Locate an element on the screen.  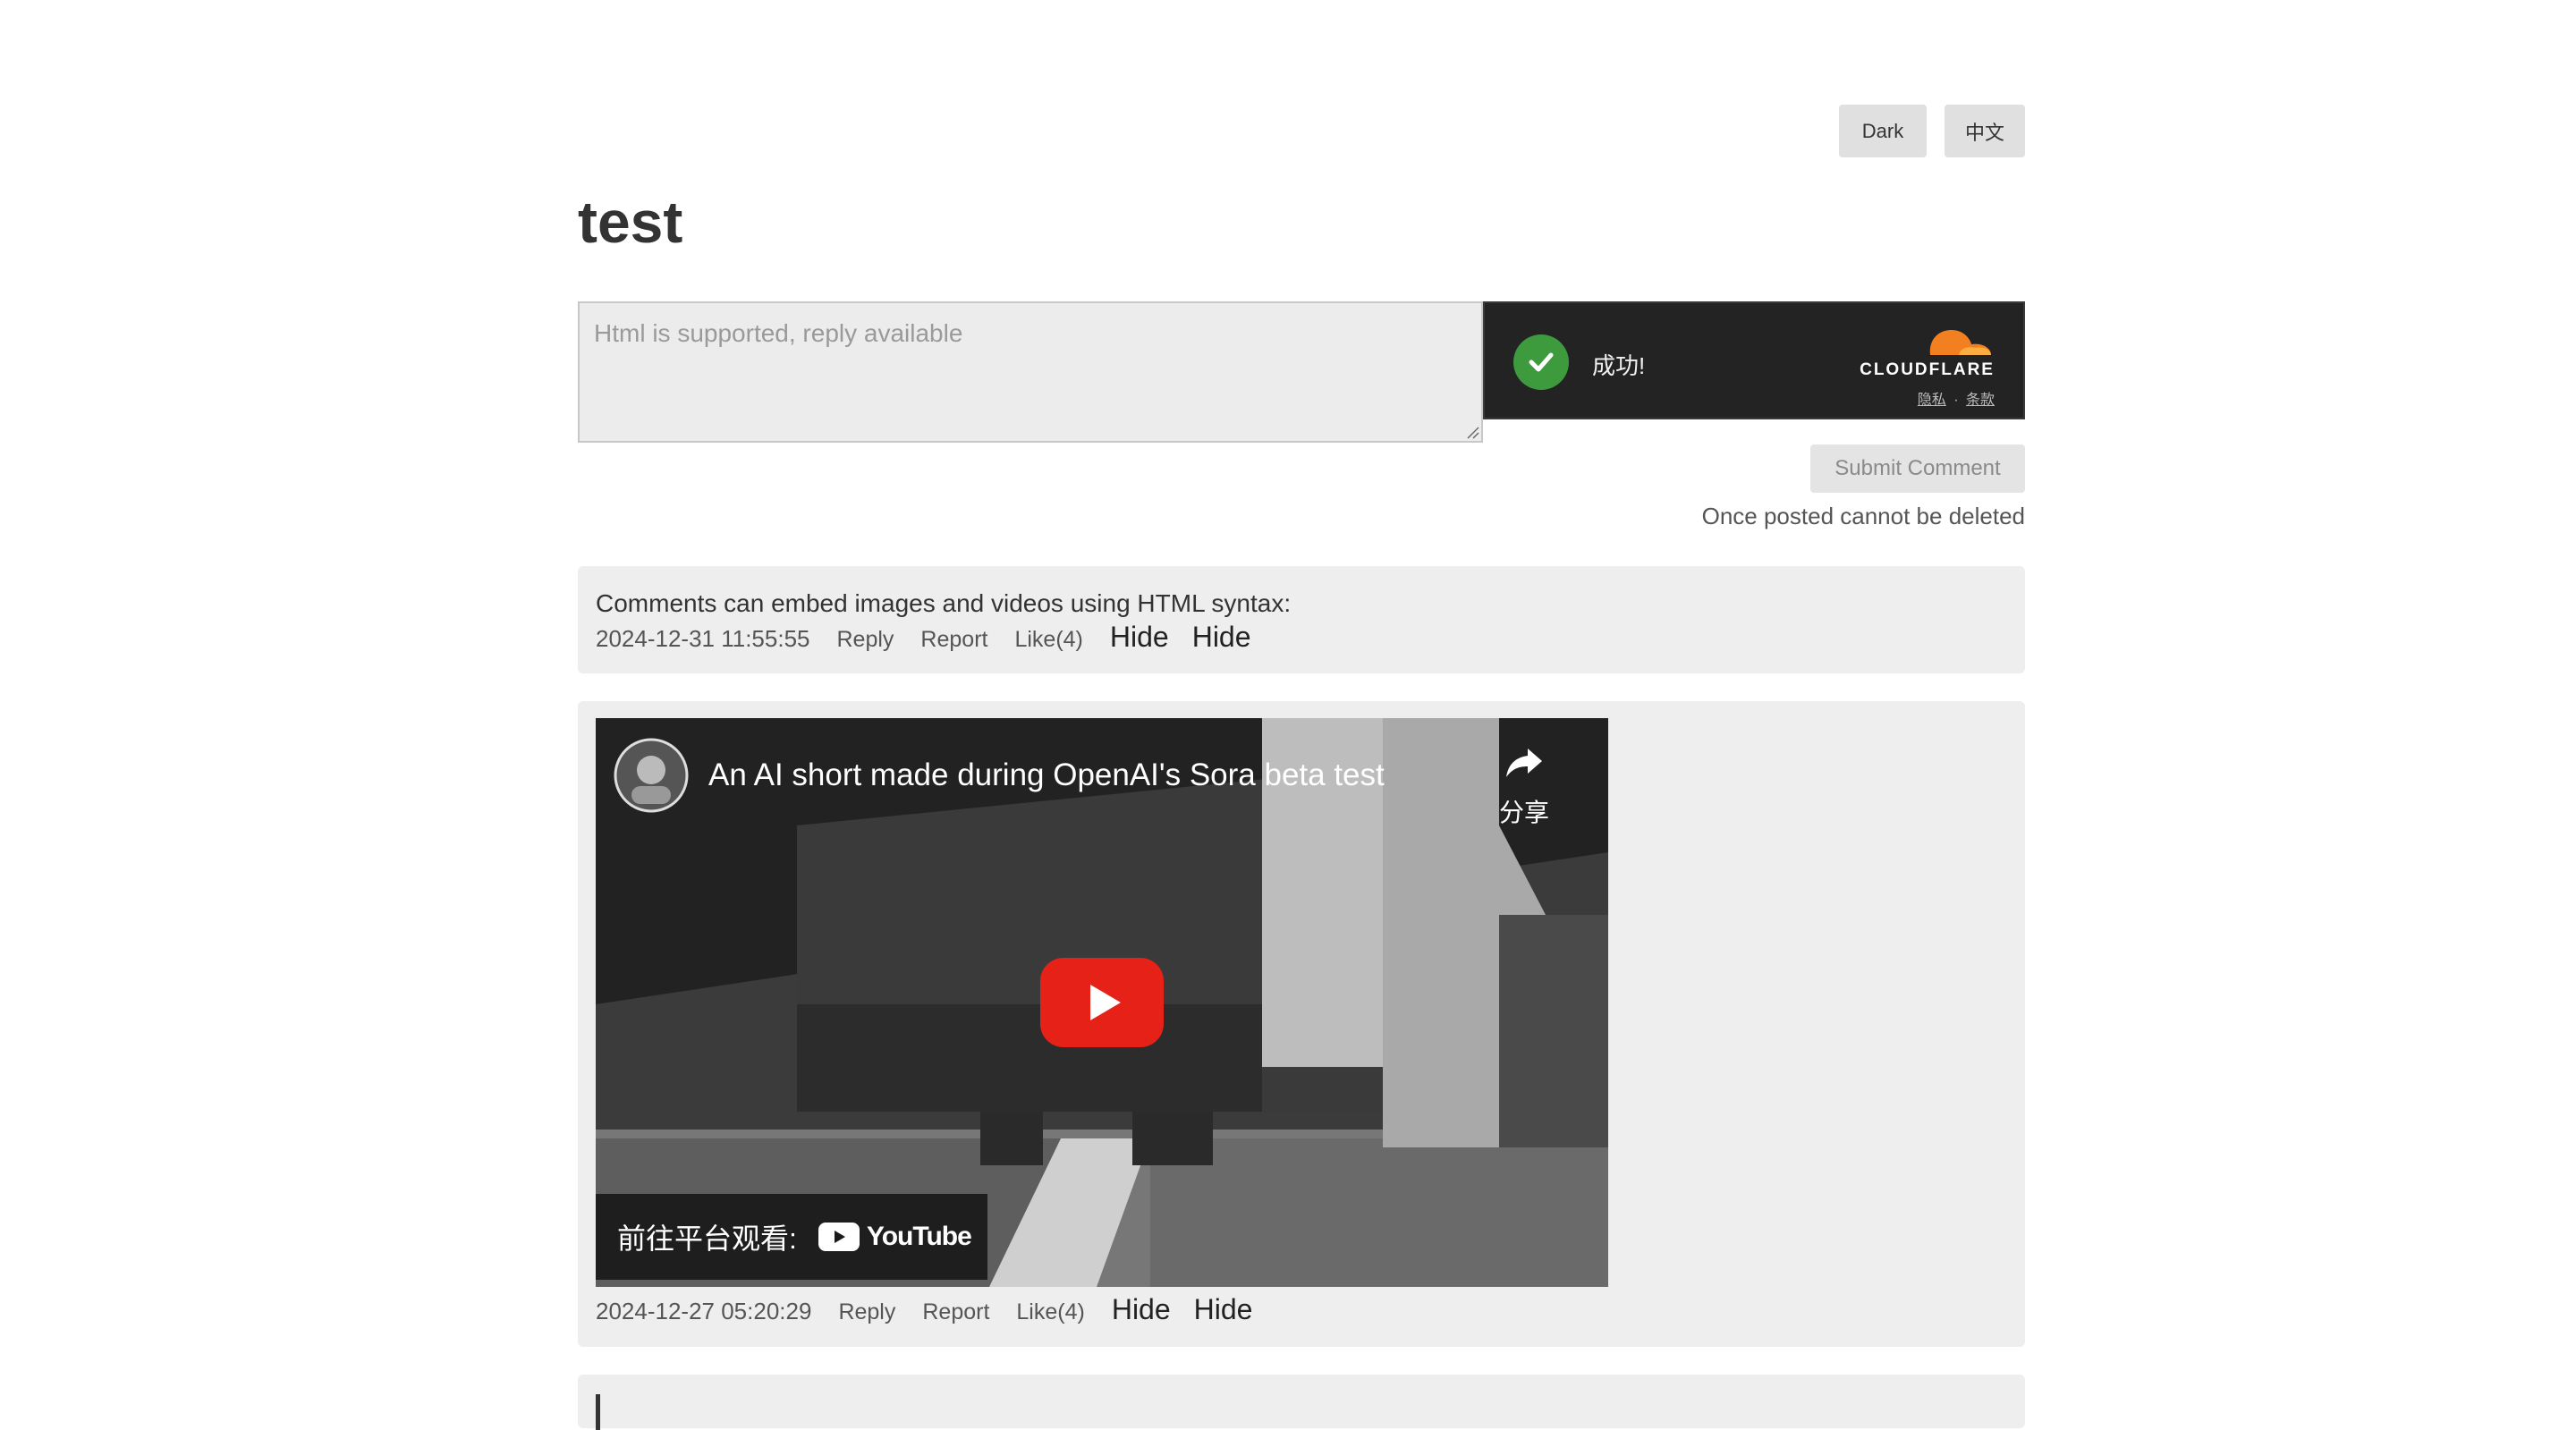
comment-composer: 成功! CLOUDFLARE 隐私 · 条款 is located at coordinates (1301, 372).